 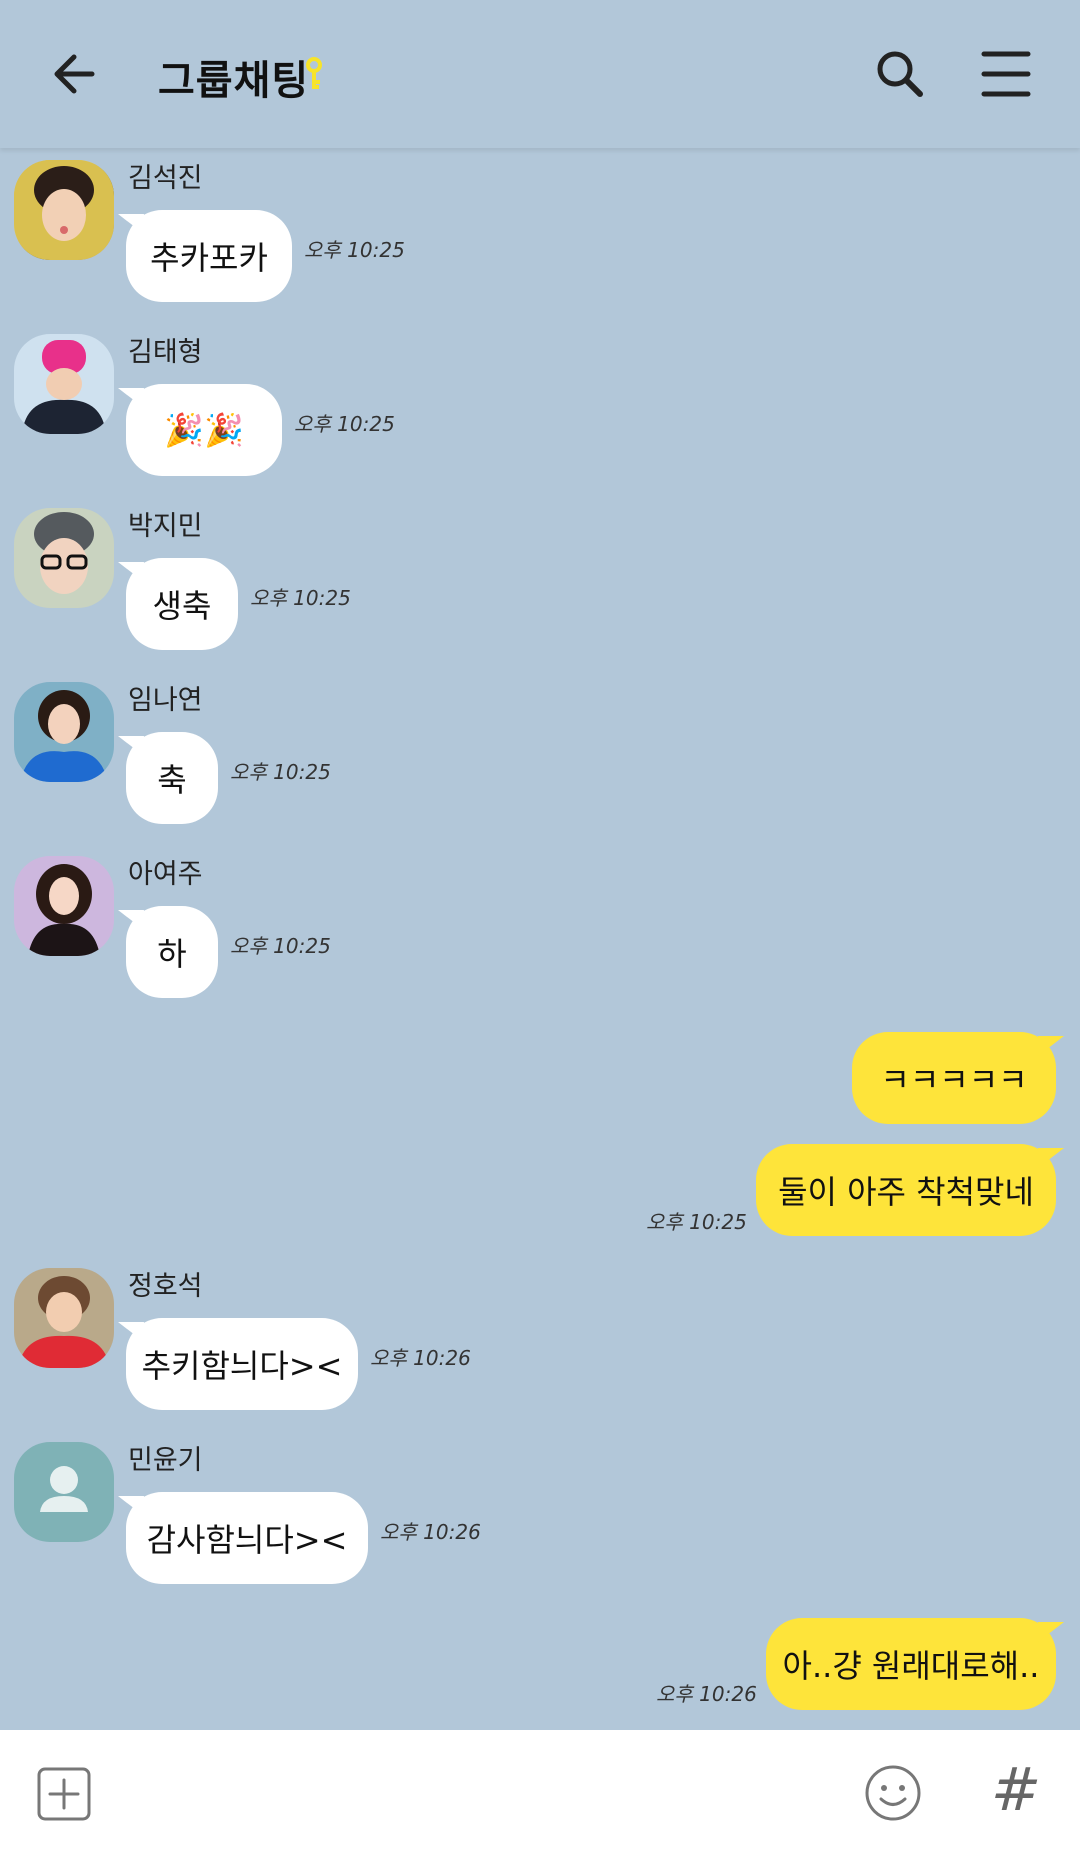 I want to click on sender-name: 정호석, so click(x=165, y=1286).